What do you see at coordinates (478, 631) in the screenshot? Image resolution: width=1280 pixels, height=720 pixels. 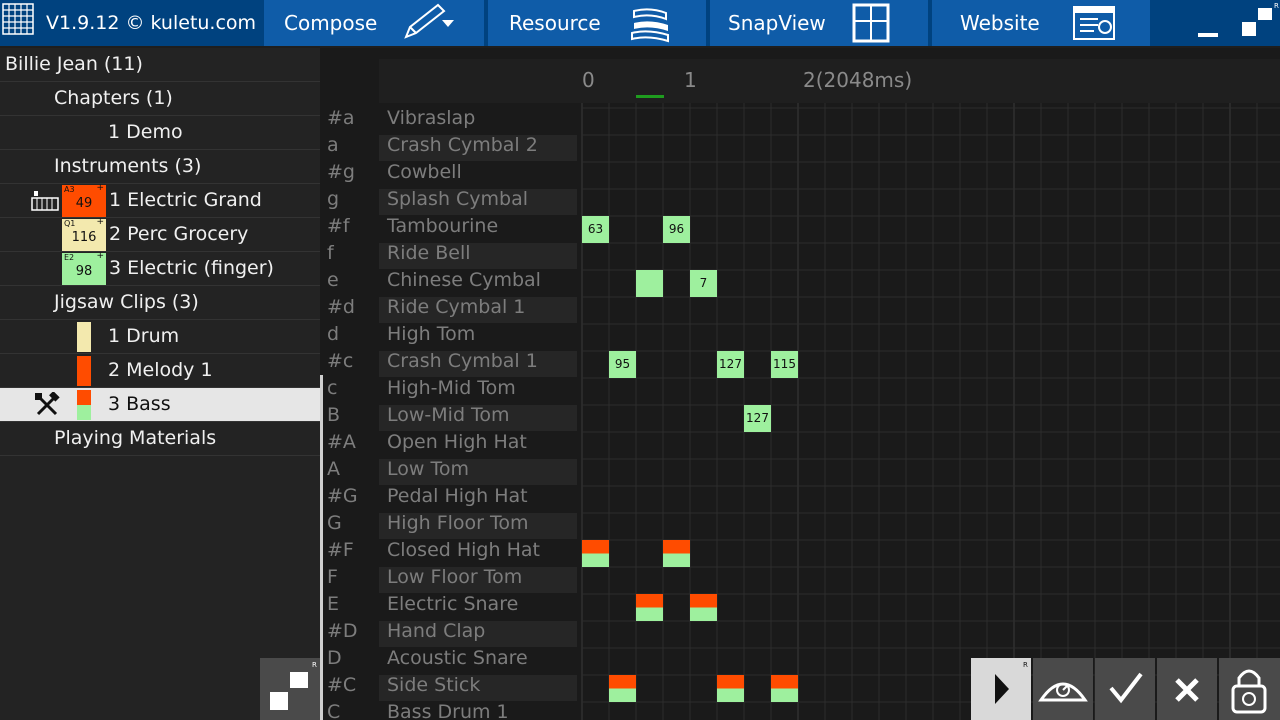 I see `lane-name: Hand Clap` at bounding box center [478, 631].